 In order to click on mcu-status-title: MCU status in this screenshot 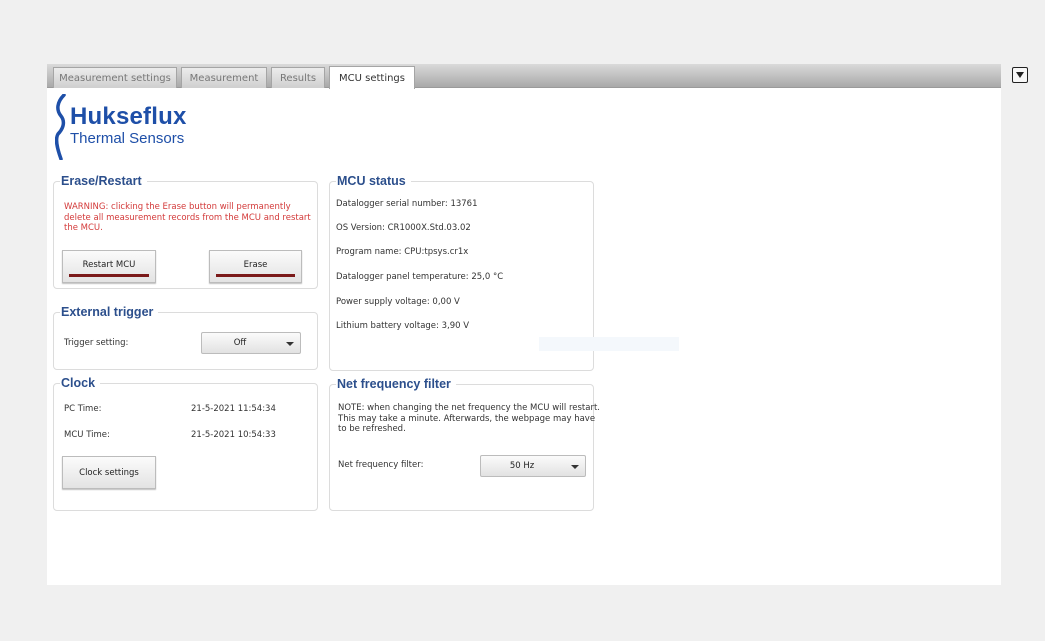, I will do `click(373, 181)`.